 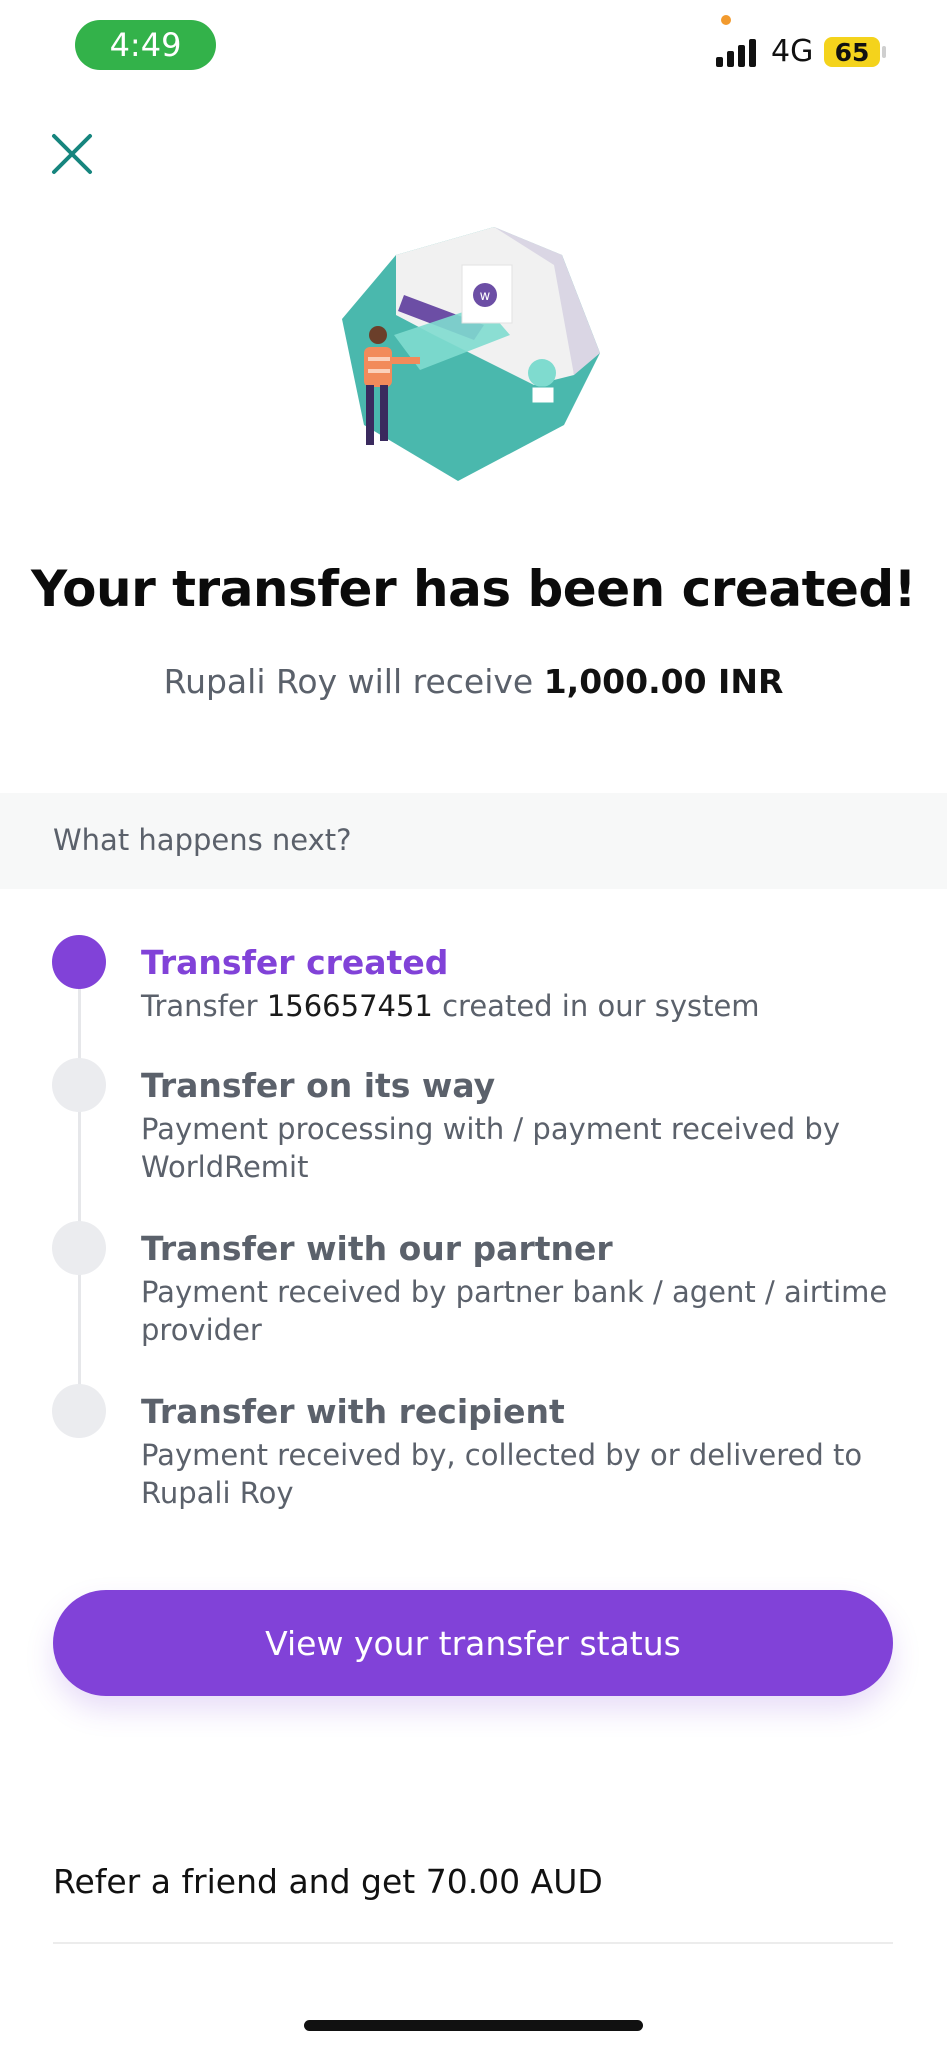 I want to click on transfer-id: 156657451, so click(x=349, y=1006).